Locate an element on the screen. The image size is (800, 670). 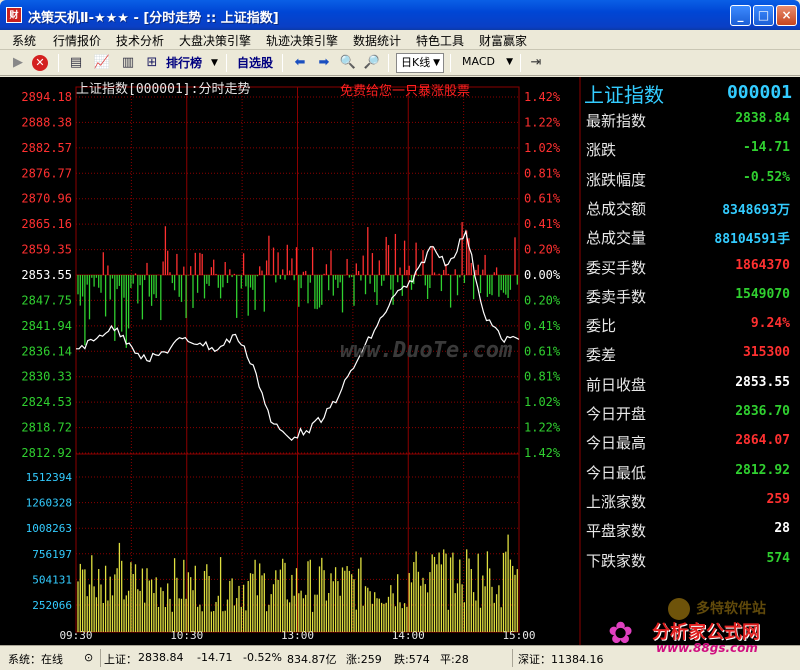
info-label: 今日最高 is located at coordinates (616, 443).